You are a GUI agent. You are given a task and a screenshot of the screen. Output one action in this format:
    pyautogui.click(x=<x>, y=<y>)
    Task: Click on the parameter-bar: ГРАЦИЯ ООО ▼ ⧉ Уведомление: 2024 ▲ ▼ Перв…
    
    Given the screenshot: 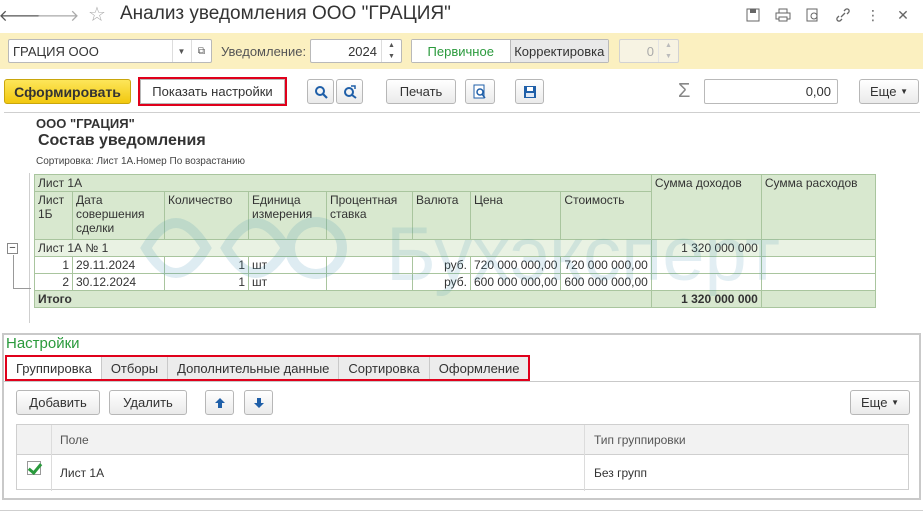 What is the action you would take?
    pyautogui.click(x=461, y=51)
    